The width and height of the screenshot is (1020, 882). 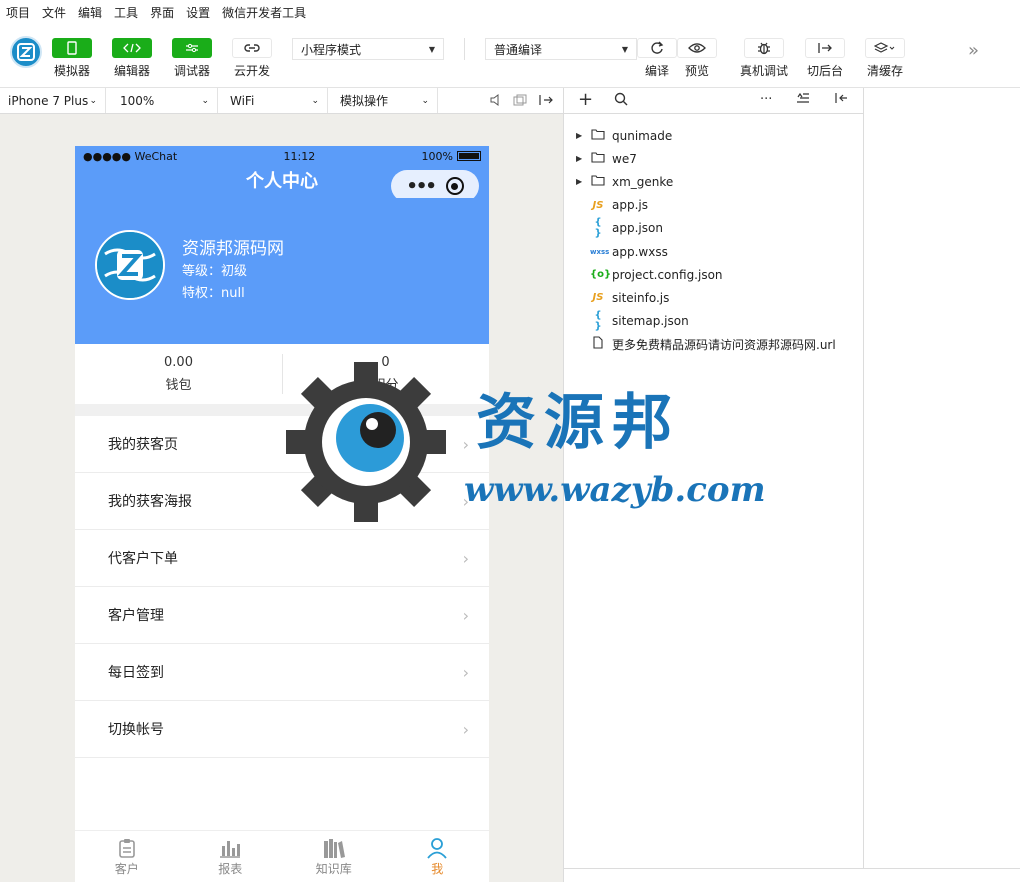 I want to click on clear-cache-label: 清缓存, so click(x=884, y=71).